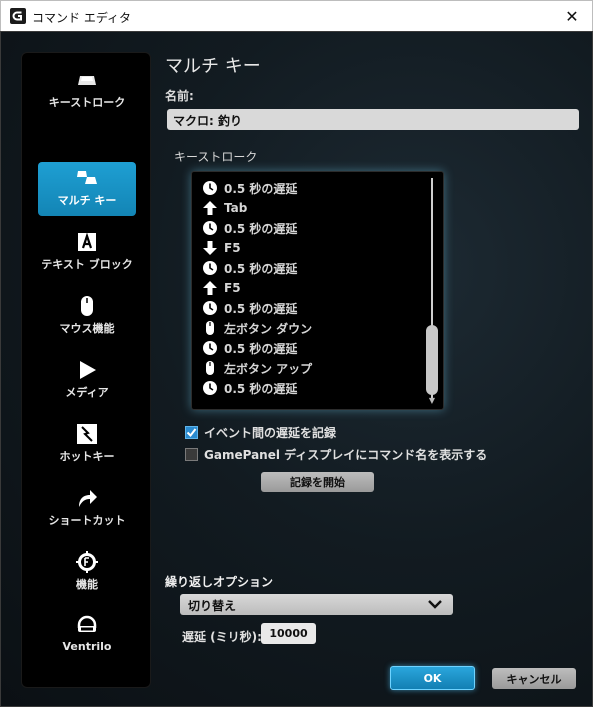  I want to click on repeat-select: 切り替え, so click(316, 604).